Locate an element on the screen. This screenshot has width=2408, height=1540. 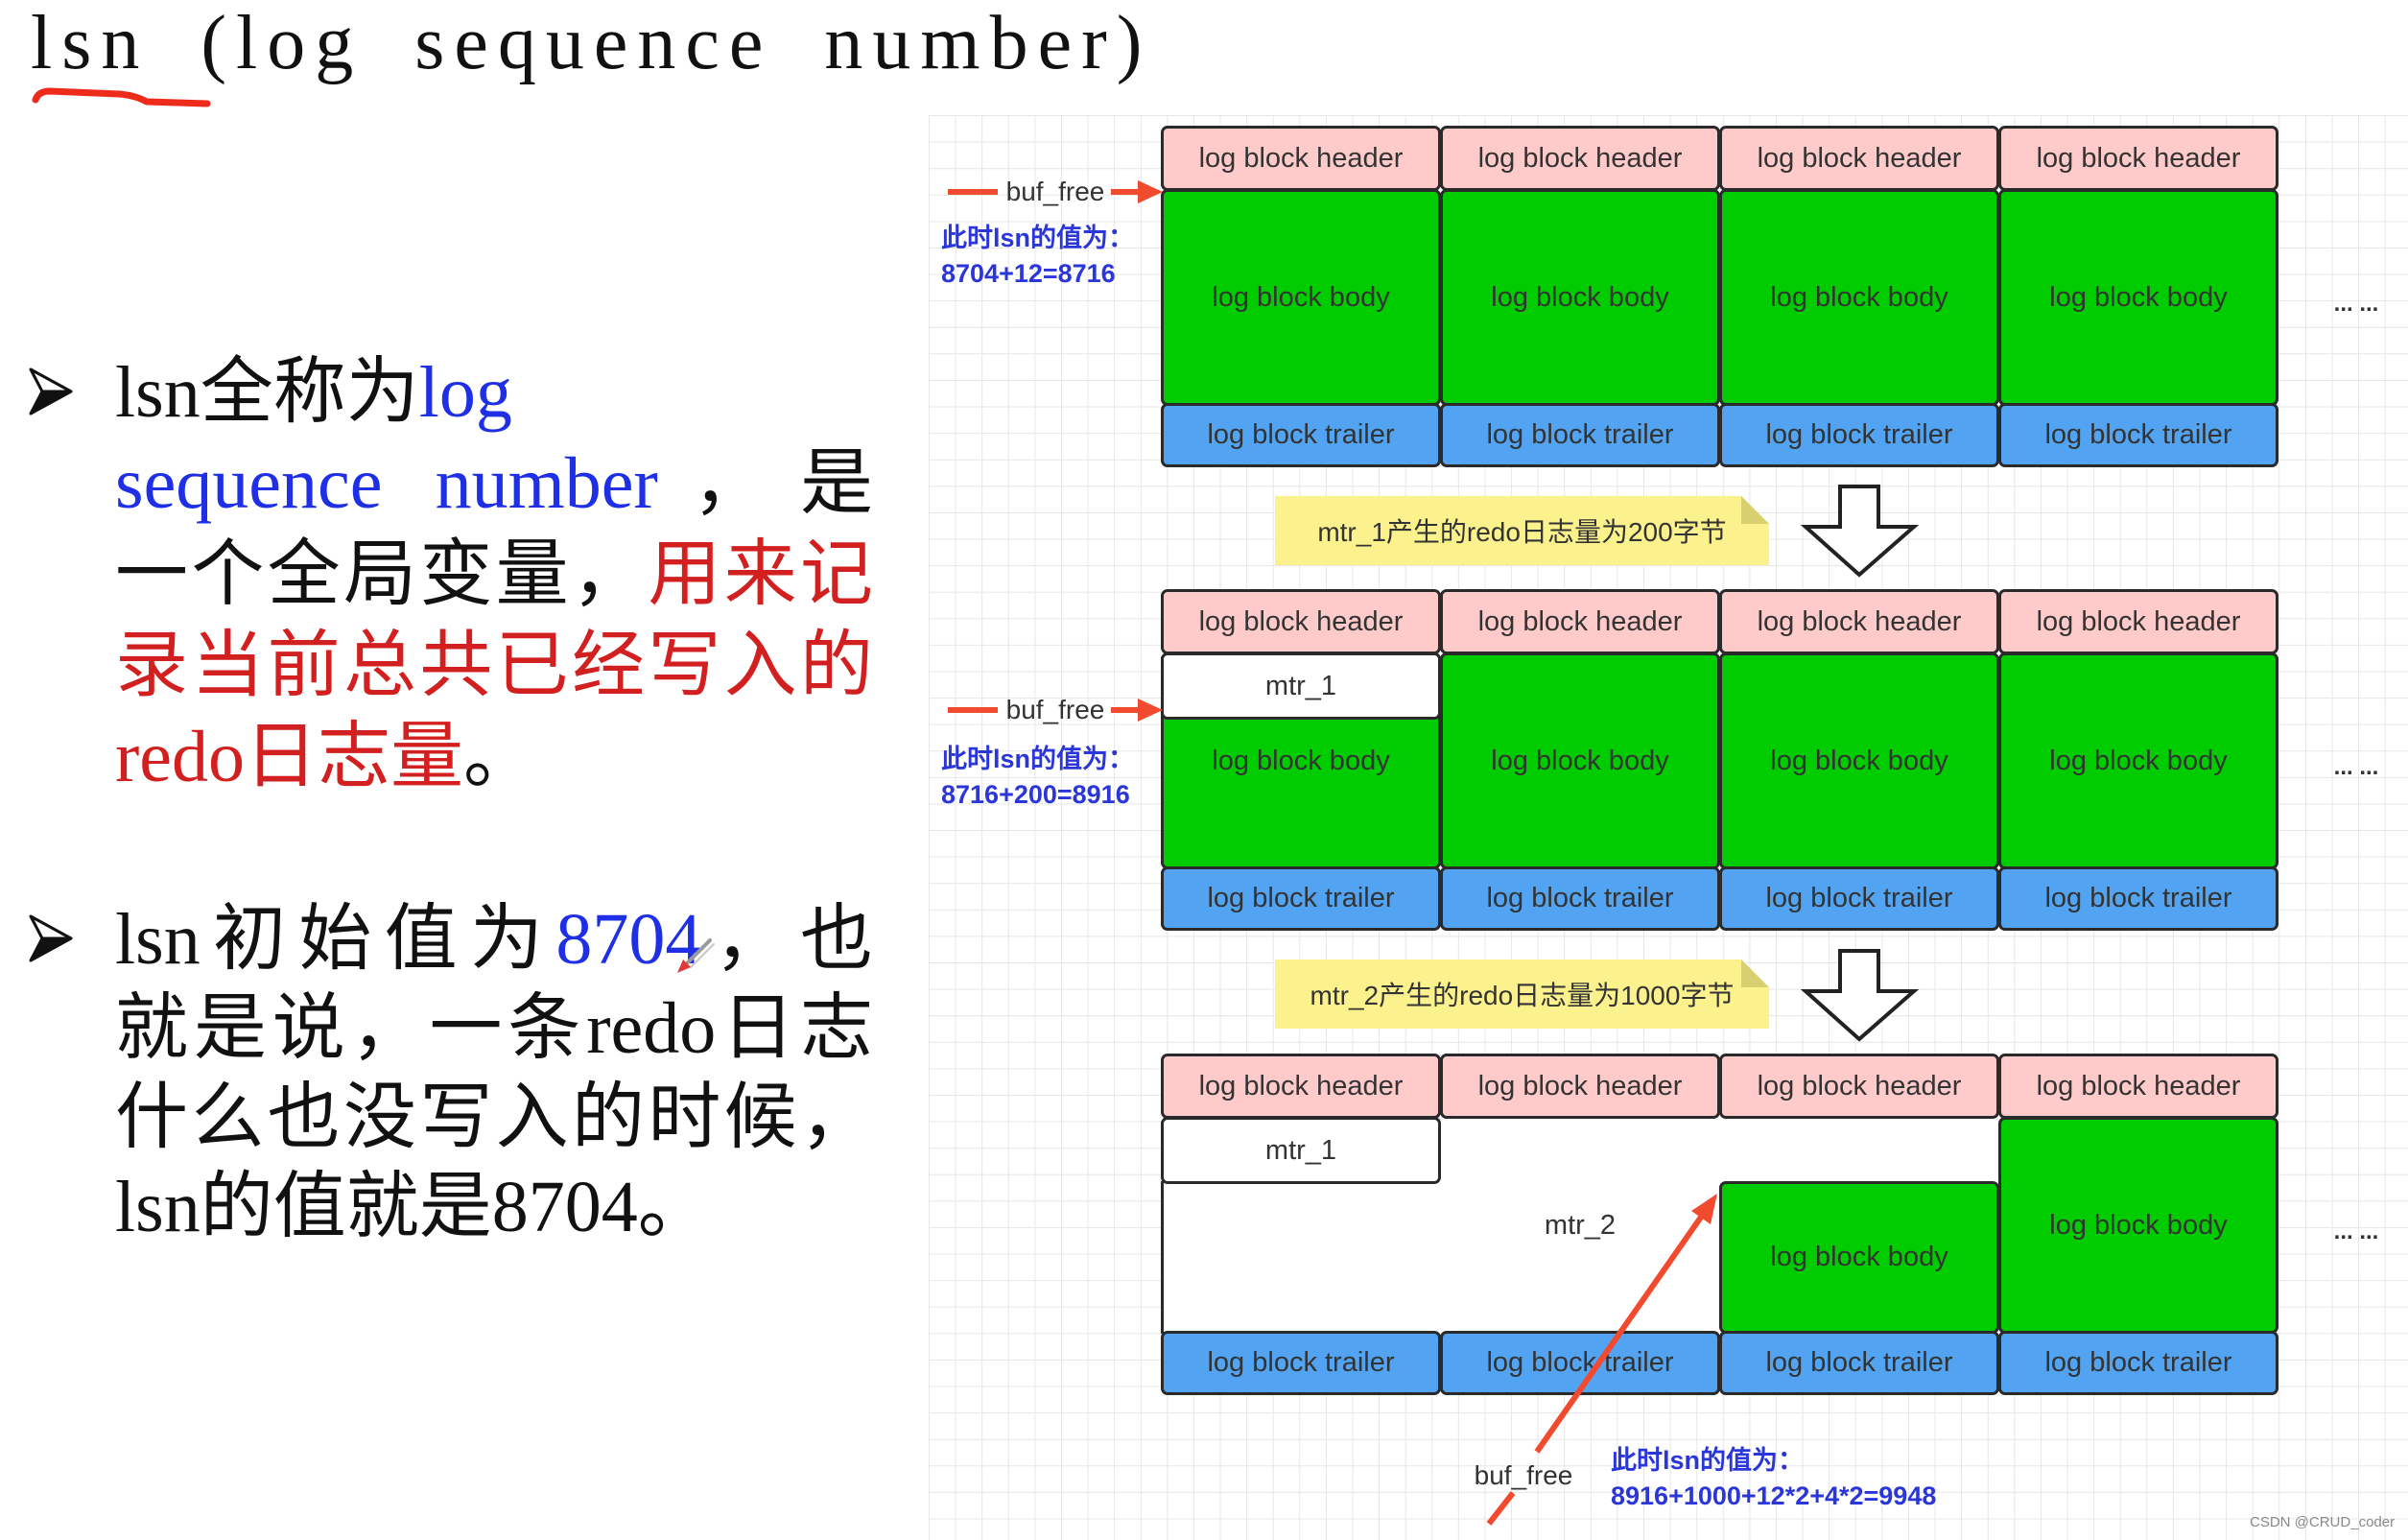
lsn-annotation-stage-1: 此时lsn的值为： 8704+12=8716 is located at coordinates (1037, 256).